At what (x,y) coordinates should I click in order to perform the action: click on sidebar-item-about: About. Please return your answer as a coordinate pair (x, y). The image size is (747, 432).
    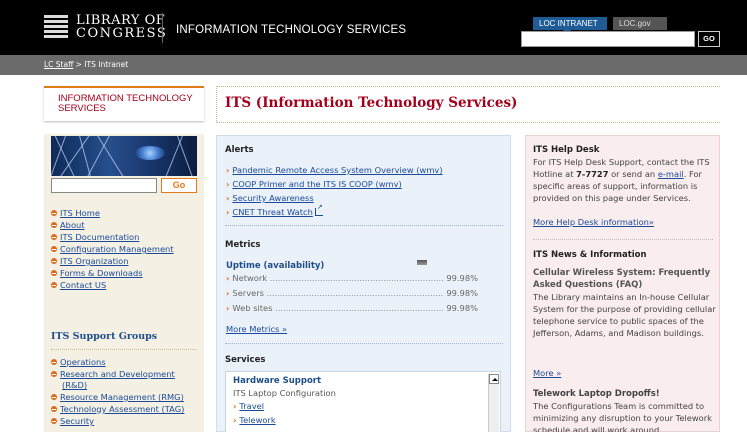
    Looking at the image, I should click on (68, 225).